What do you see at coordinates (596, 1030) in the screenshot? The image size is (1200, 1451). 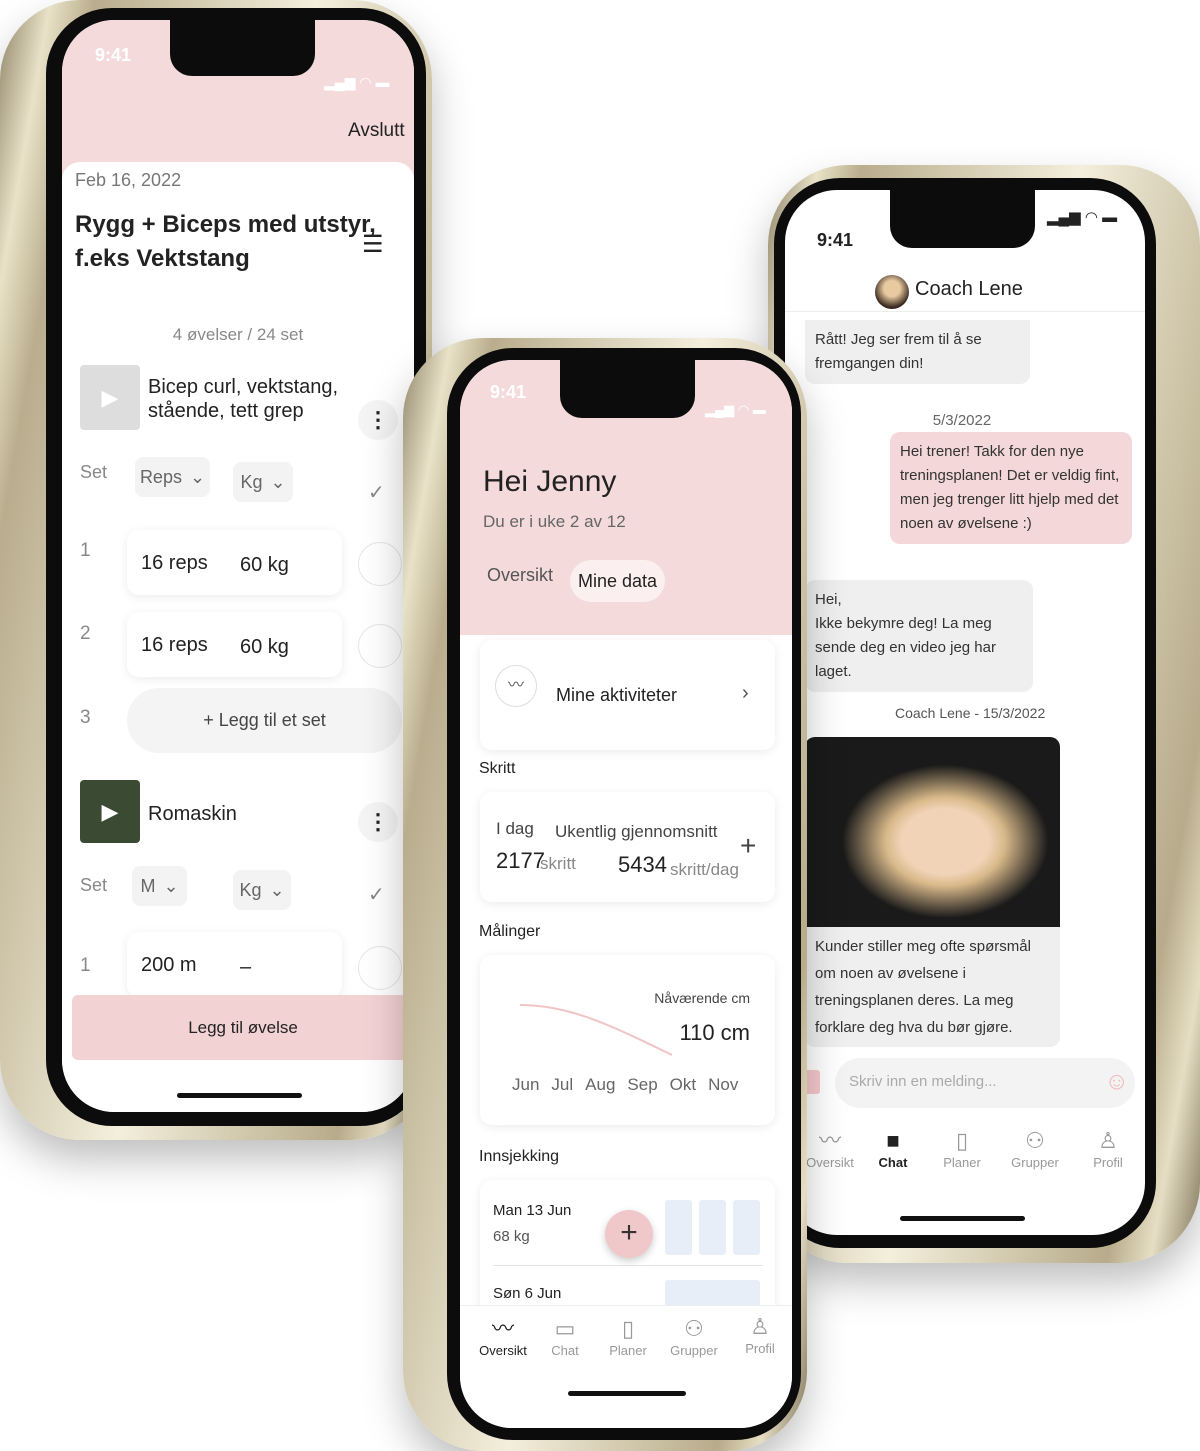 I see `measurement-line` at bounding box center [596, 1030].